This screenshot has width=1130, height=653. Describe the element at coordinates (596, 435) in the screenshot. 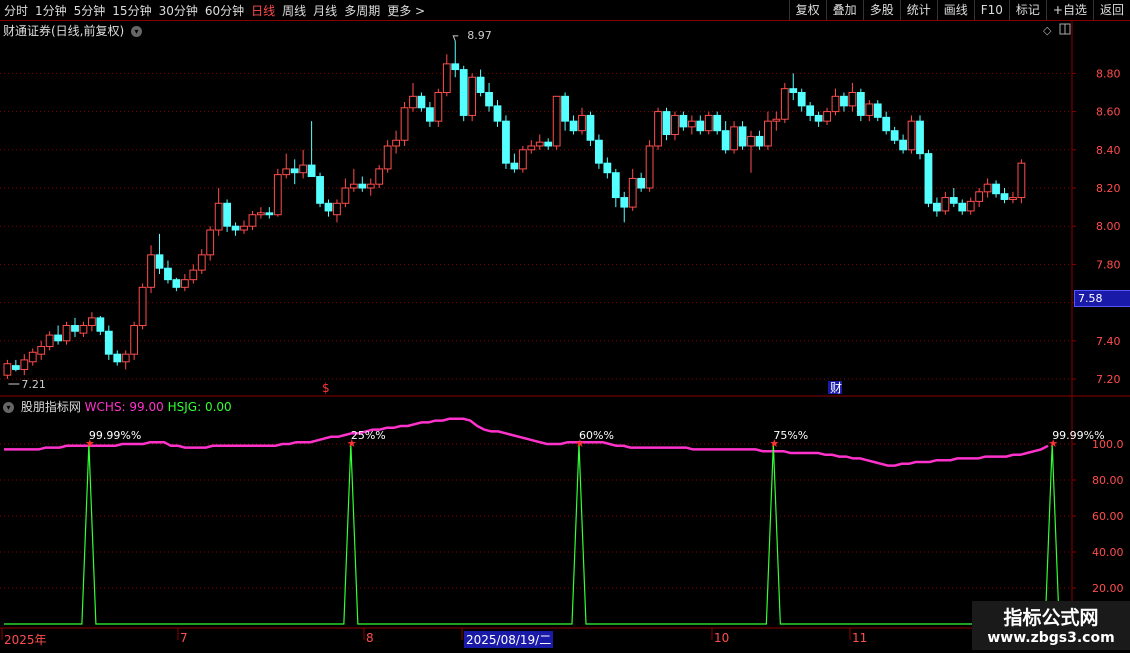

I see `peak-label: 60%%` at that location.